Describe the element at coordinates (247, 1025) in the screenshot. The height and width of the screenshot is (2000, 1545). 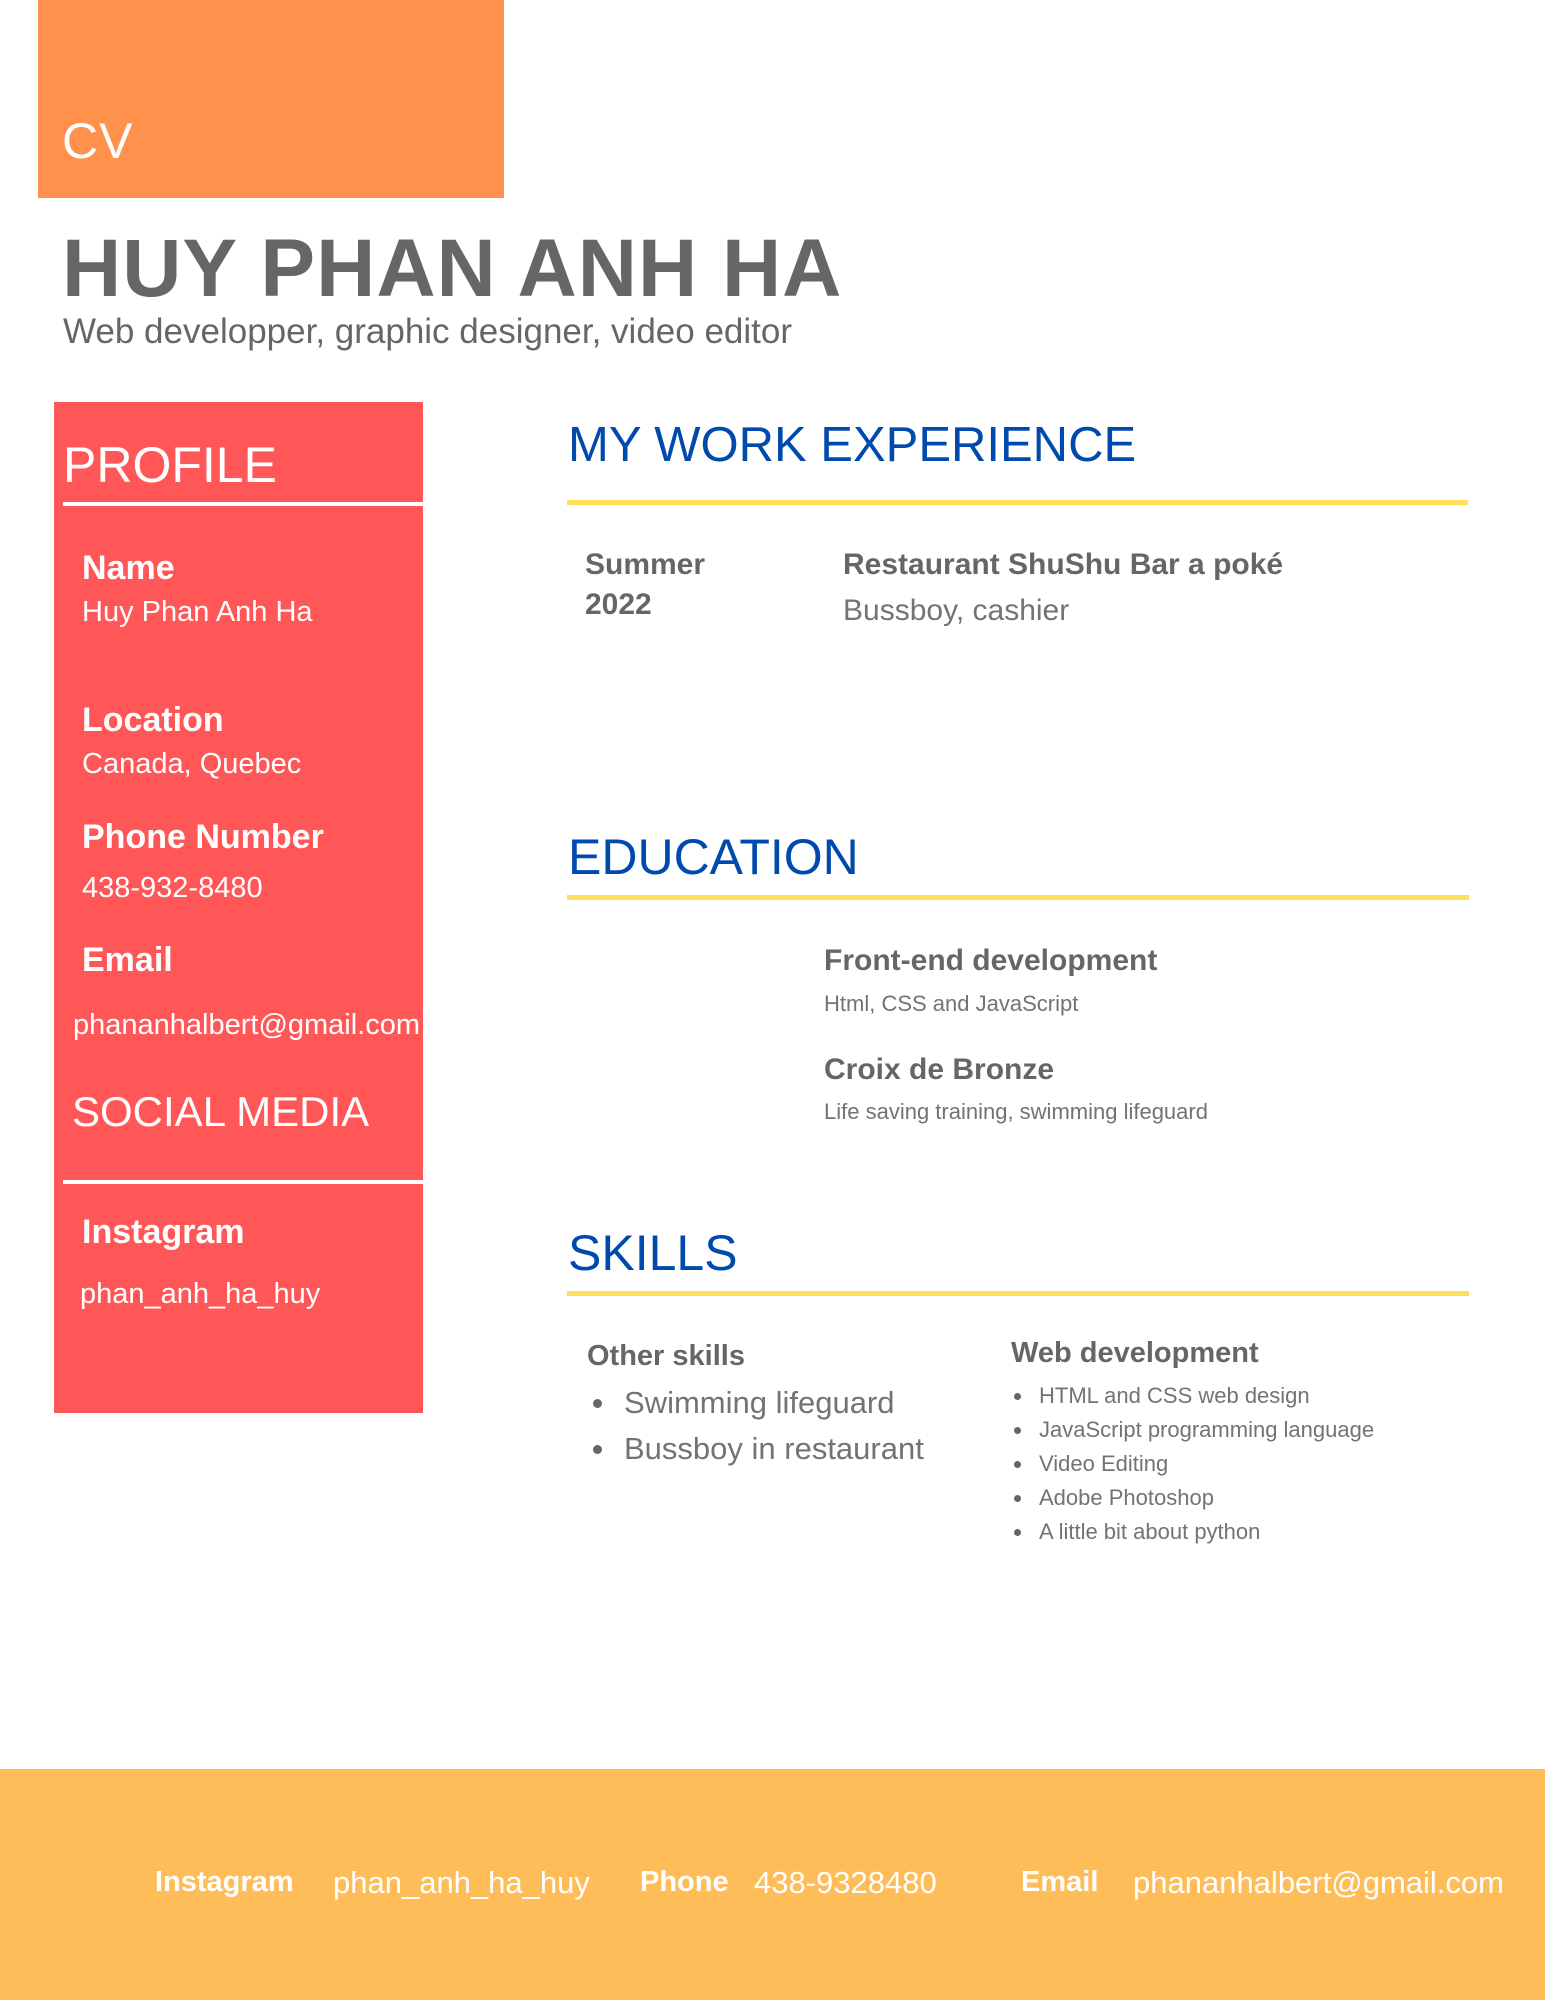
I see `profile-email-value: phananhalbert@gmail.com` at that location.